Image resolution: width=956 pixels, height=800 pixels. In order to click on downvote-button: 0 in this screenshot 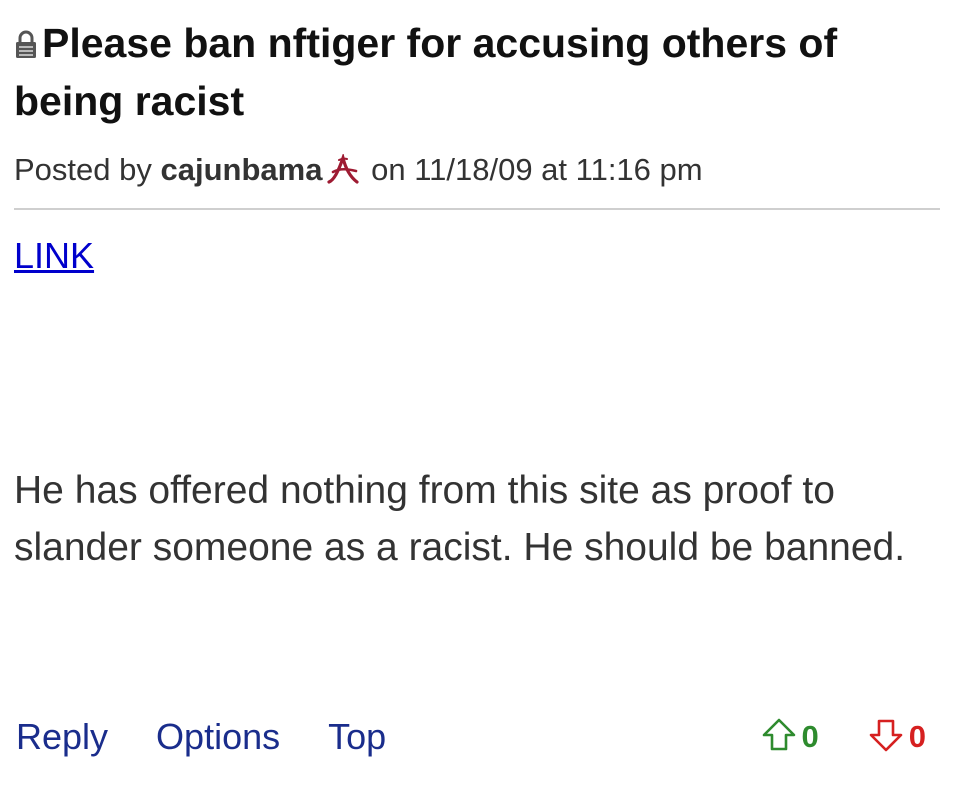, I will do `click(896, 737)`.